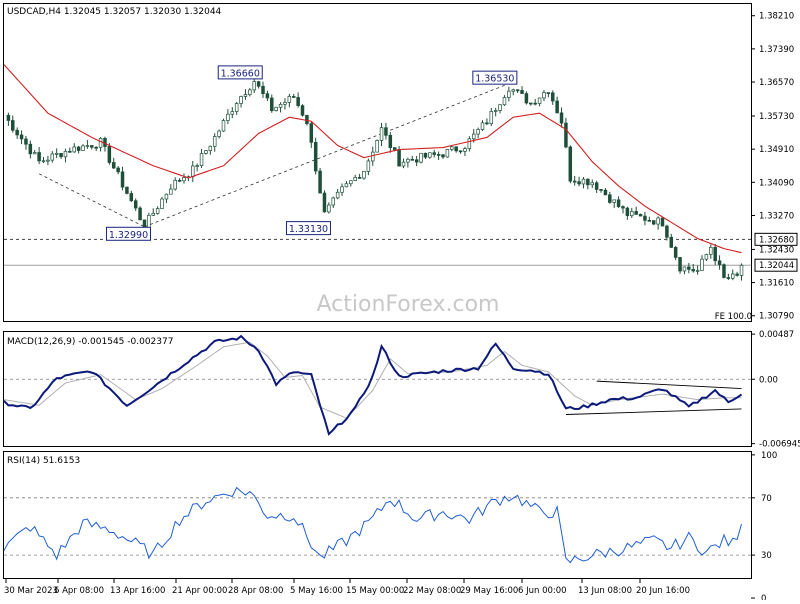  I want to click on annotation-label: 1.33130, so click(308, 229).